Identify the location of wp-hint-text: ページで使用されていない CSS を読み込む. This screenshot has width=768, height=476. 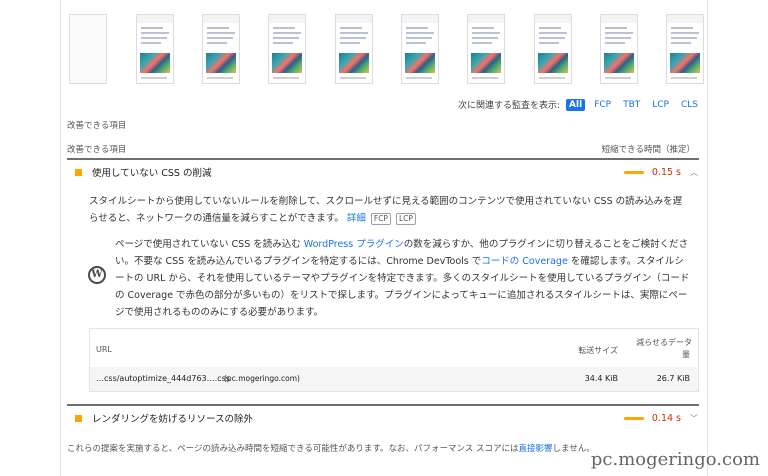
(209, 244).